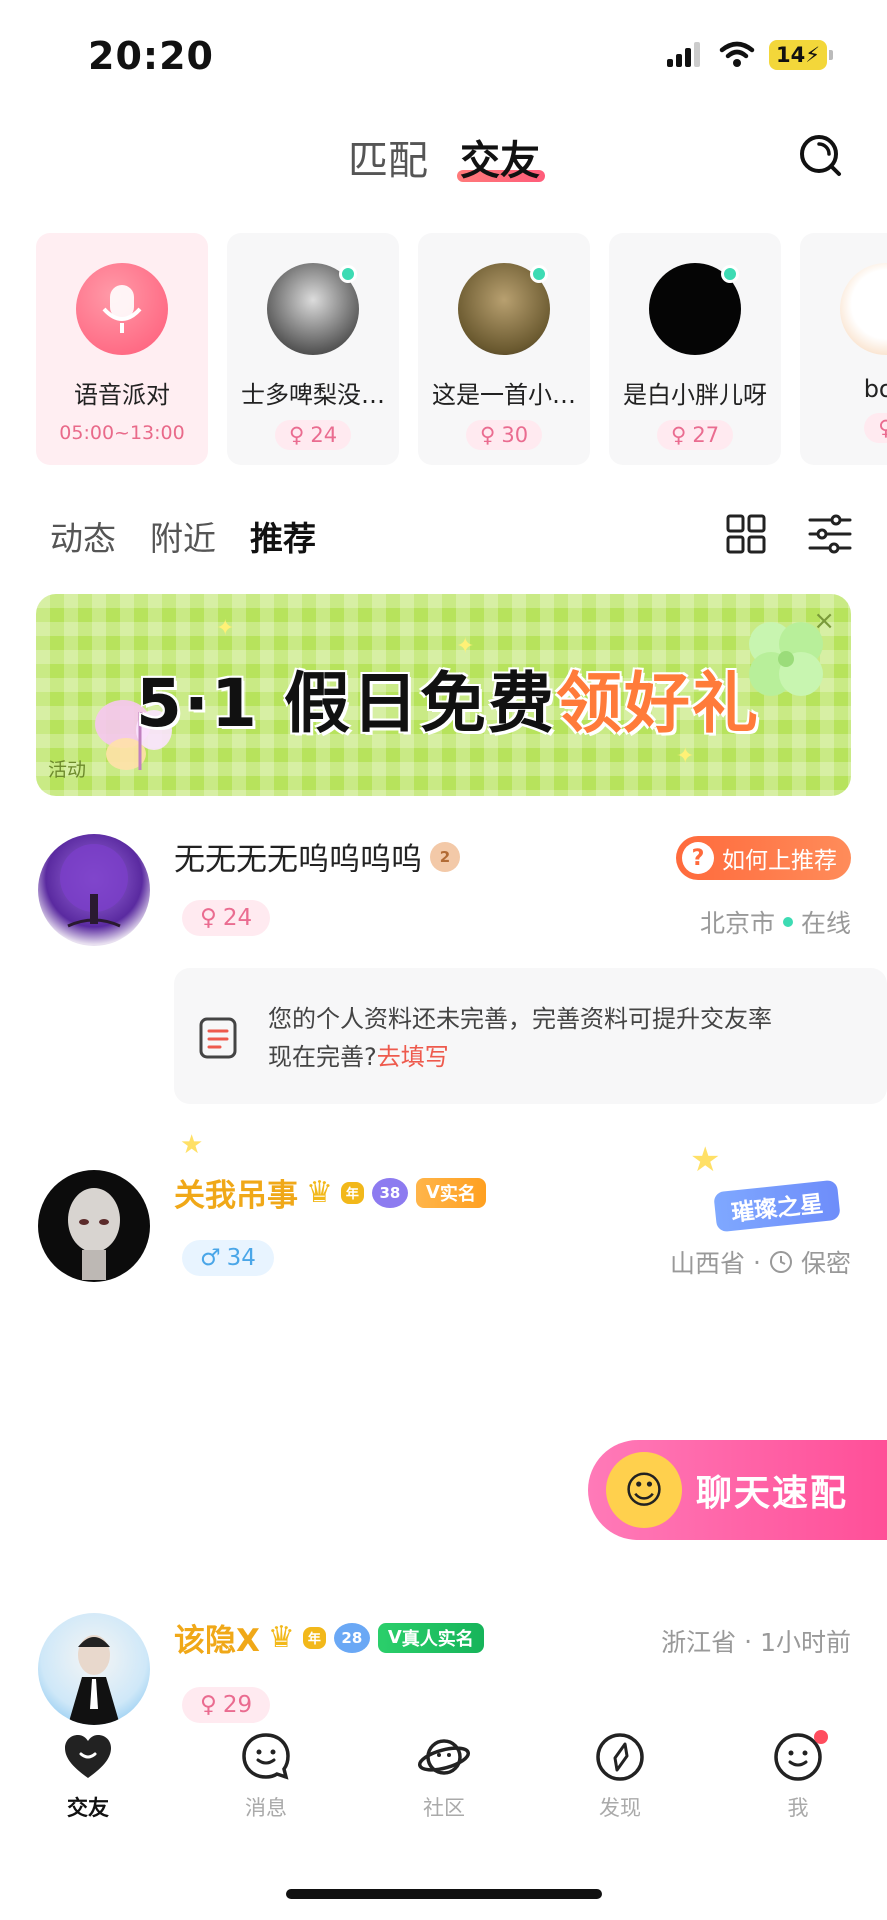  What do you see at coordinates (445, 856) in the screenshot?
I see `level-badge: 2` at bounding box center [445, 856].